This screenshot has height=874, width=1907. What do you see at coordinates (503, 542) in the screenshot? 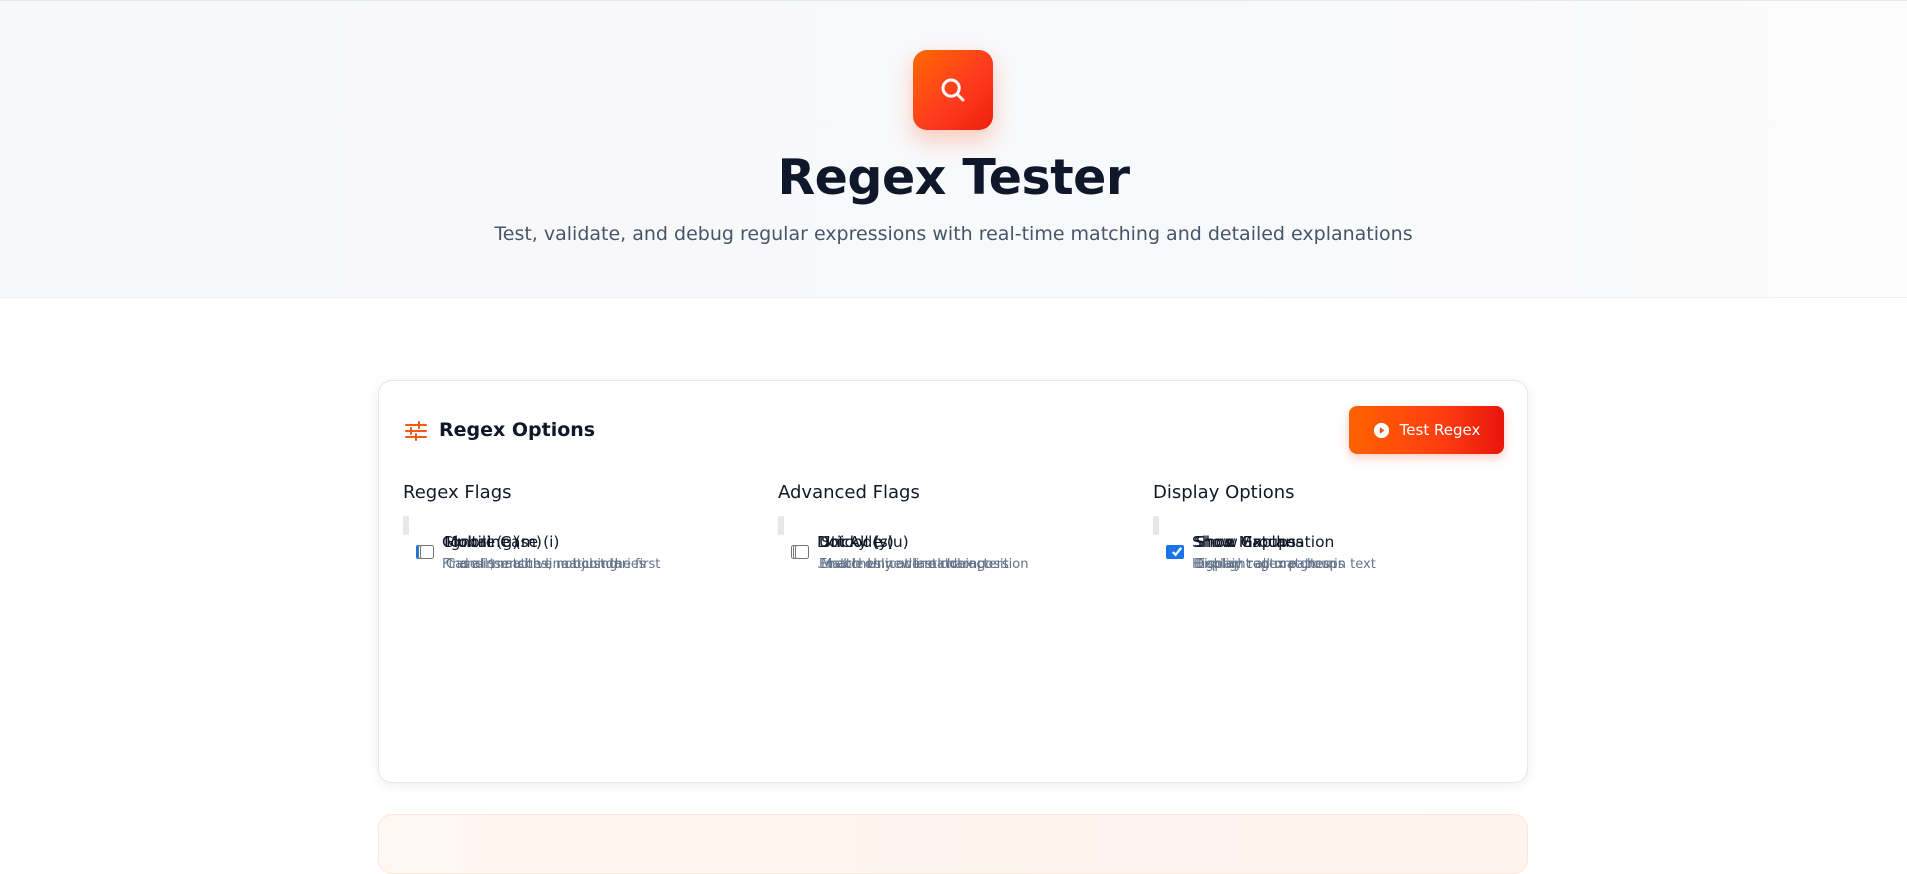
I see `option-label: Ignore Case (i)` at bounding box center [503, 542].